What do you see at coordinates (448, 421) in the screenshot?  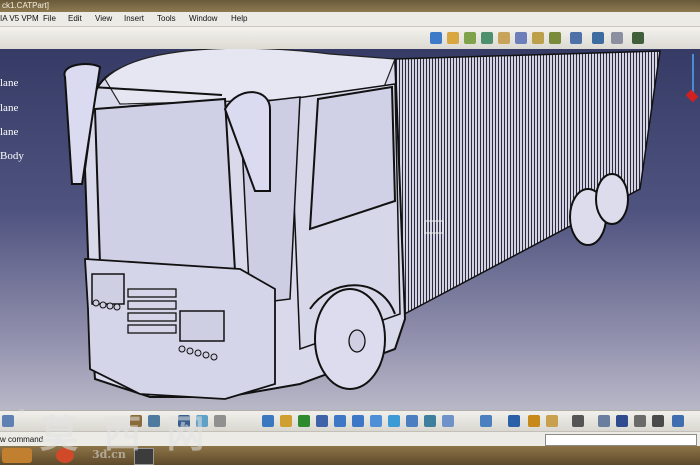 I see `hide-show-icon` at bounding box center [448, 421].